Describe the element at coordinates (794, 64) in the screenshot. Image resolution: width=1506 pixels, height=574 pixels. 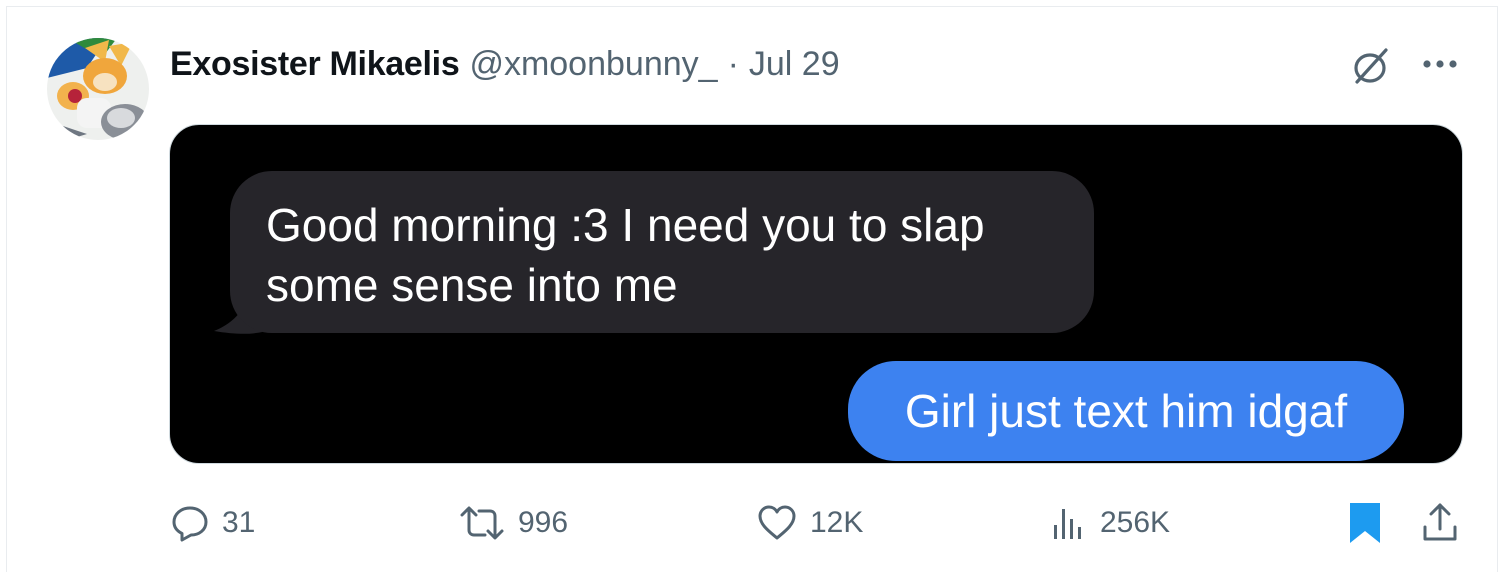
I see `post-date: Jul 29` at that location.